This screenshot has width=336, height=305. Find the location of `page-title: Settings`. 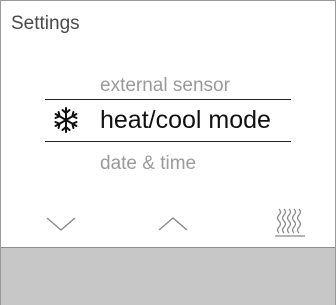

page-title: Settings is located at coordinates (45, 23).